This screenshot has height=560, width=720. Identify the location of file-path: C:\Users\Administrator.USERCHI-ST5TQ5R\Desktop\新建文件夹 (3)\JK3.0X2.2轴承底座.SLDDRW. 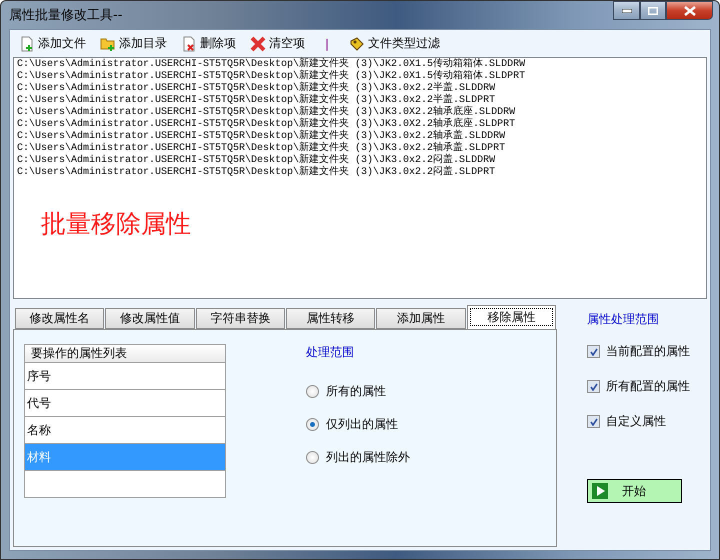
(266, 112).